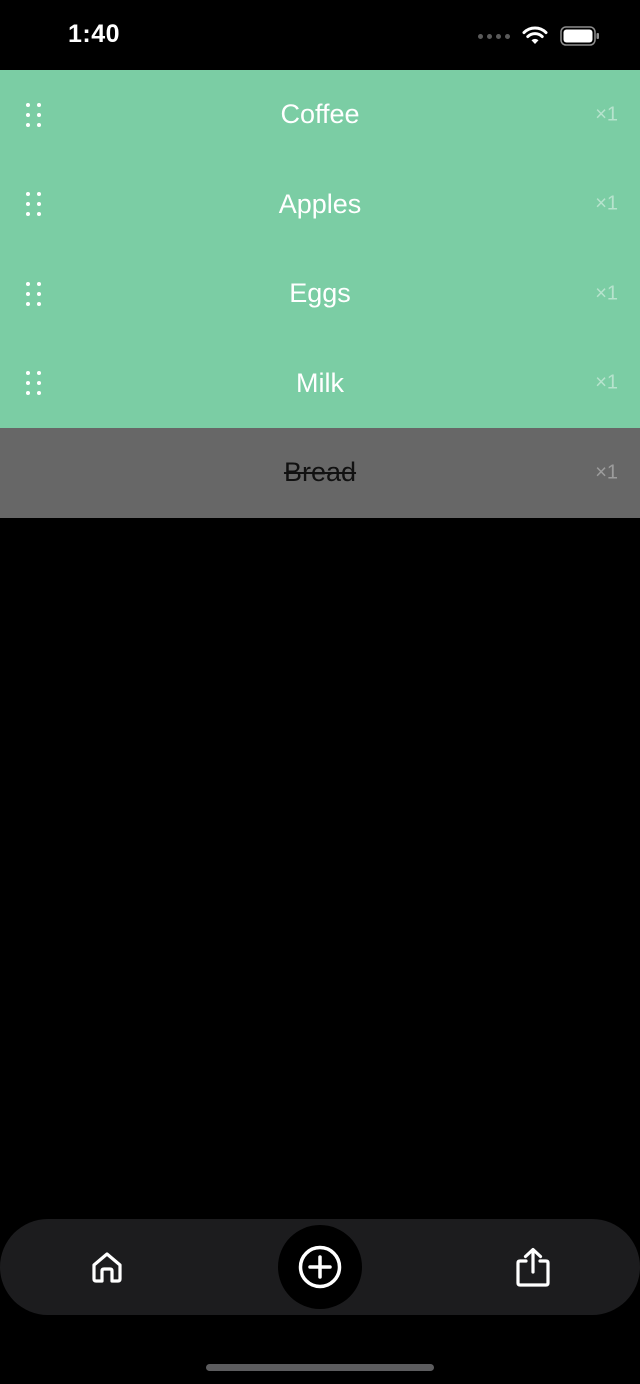  I want to click on add-item-button, so click(320, 1267).